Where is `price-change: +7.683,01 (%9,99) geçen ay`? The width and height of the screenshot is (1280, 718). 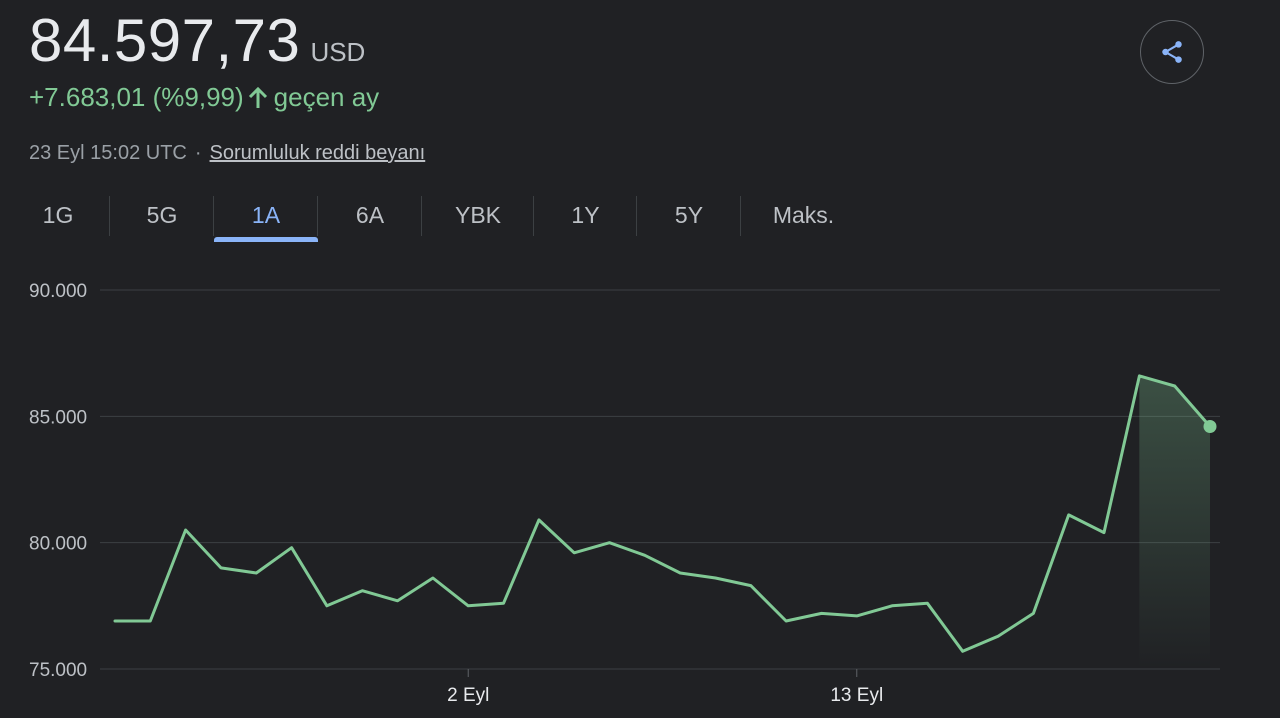
price-change: +7.683,01 (%9,99) geçen ay is located at coordinates (204, 97).